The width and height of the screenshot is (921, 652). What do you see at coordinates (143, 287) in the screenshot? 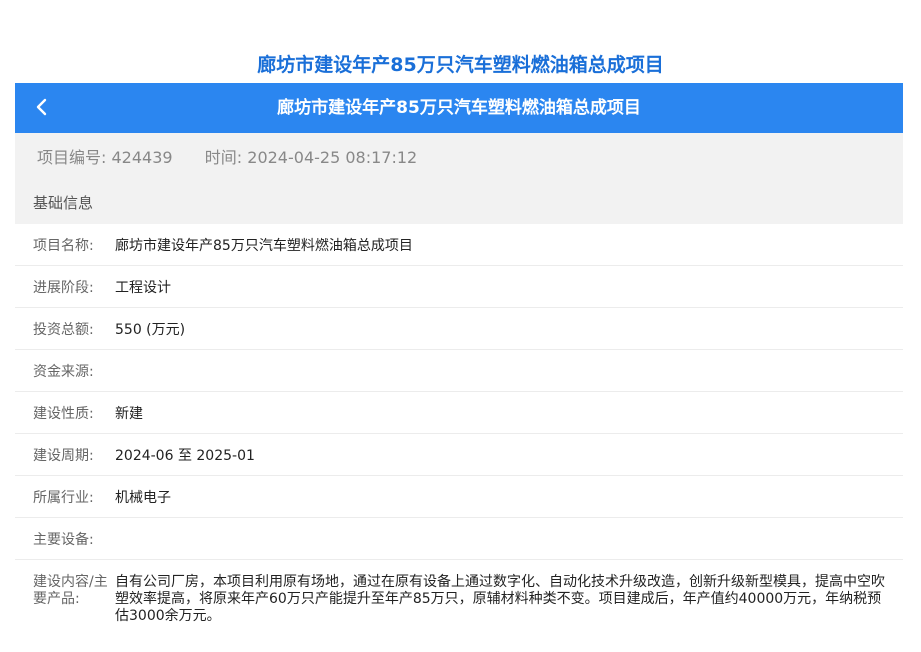
I see `field-value: 工程设计` at bounding box center [143, 287].